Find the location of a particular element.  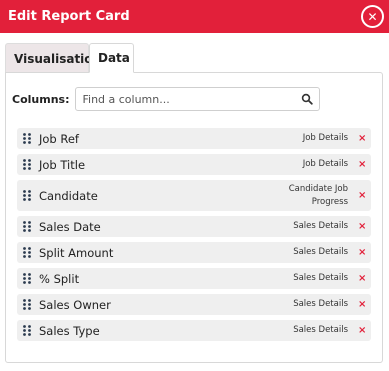

column-label: Sales Owner is located at coordinates (75, 304).